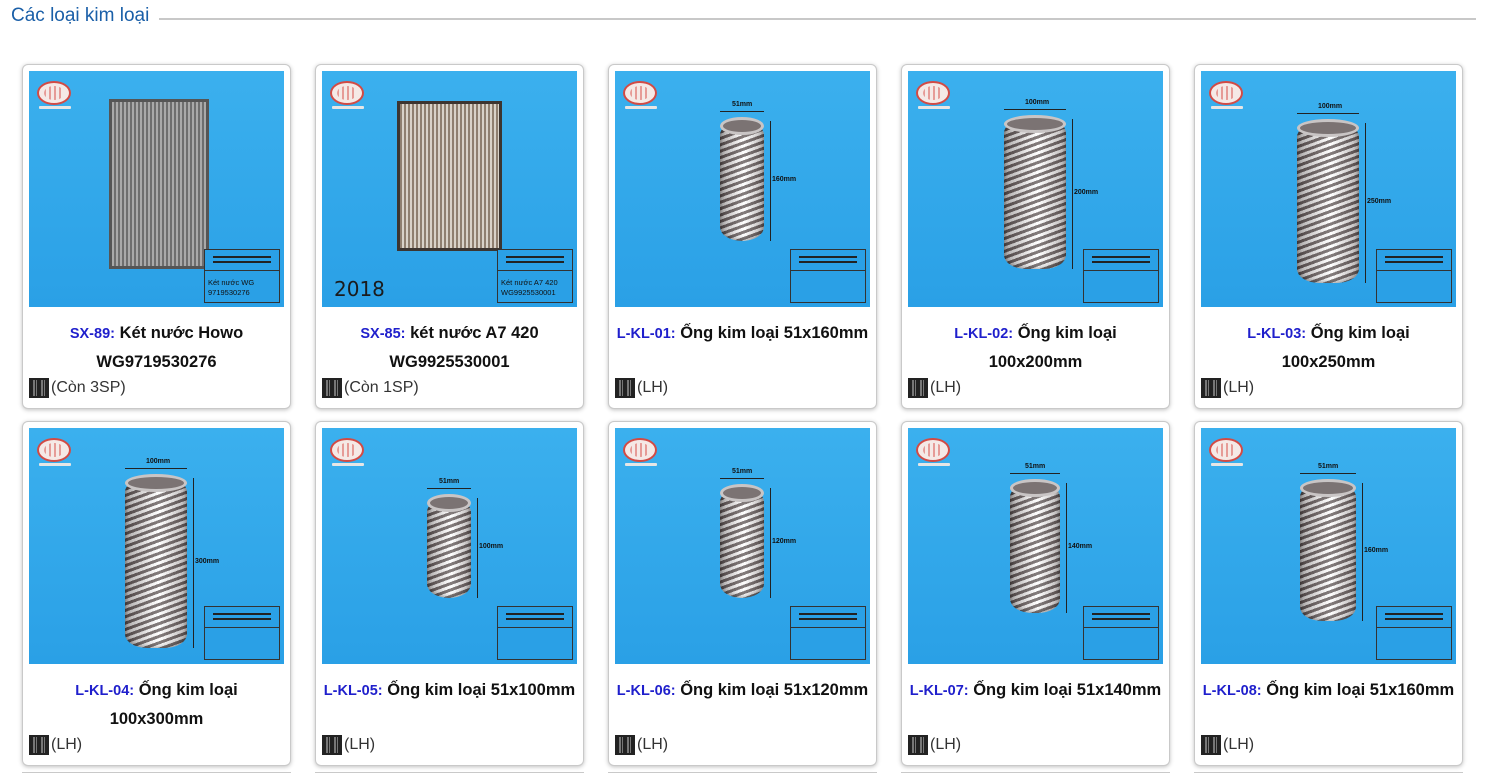 This screenshot has width=1500, height=775. Describe the element at coordinates (535, 276) in the screenshot. I see `product-label-box: Két nước A7 420 WG9925530001` at that location.